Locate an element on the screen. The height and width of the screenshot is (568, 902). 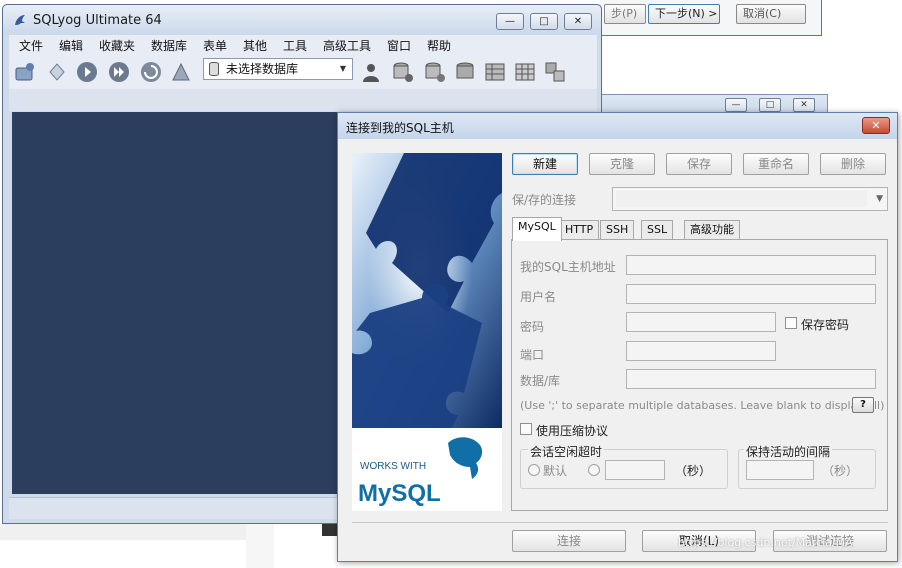
wizard-cancel-button: 取消(C) is located at coordinates (771, 14).